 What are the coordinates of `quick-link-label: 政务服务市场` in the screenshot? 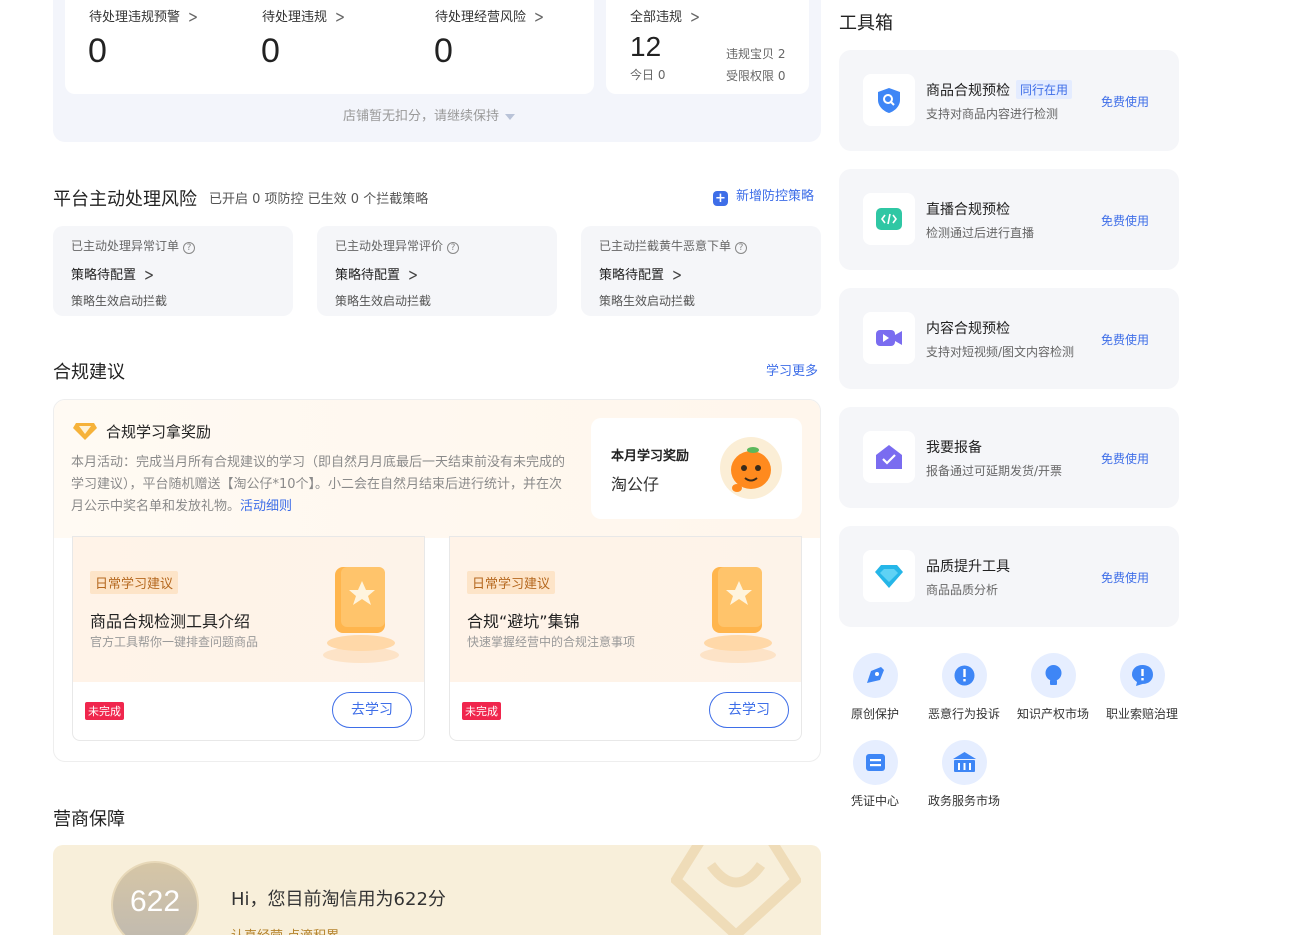 It's located at (963, 801).